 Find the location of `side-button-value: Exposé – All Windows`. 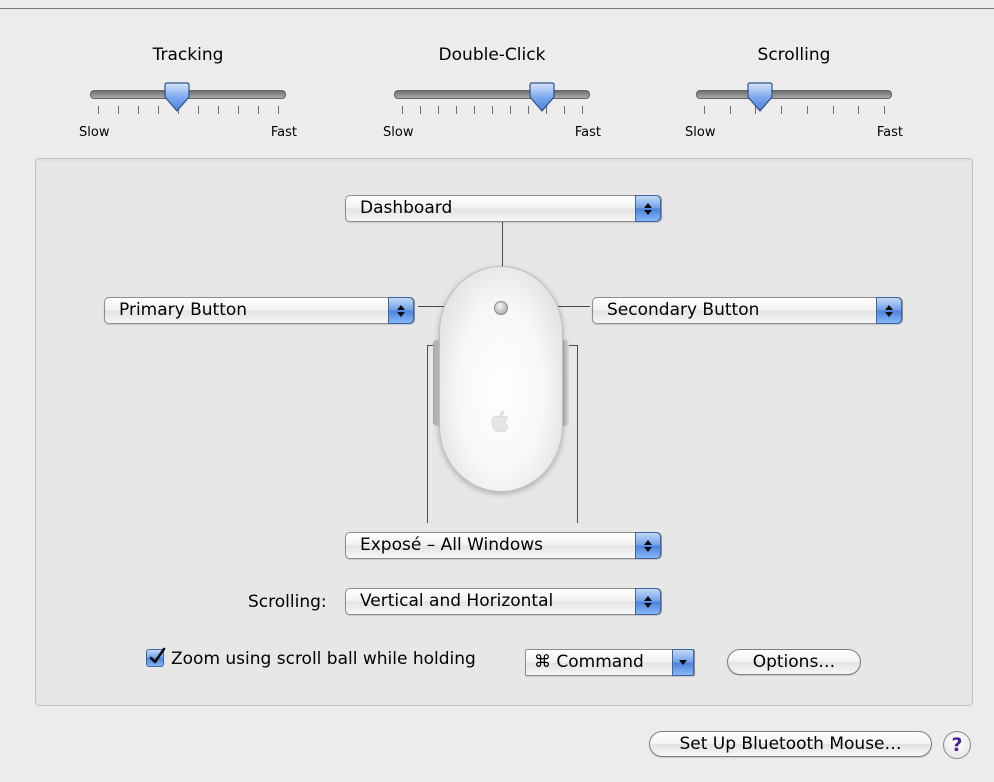

side-button-value: Exposé – All Windows is located at coordinates (451, 545).